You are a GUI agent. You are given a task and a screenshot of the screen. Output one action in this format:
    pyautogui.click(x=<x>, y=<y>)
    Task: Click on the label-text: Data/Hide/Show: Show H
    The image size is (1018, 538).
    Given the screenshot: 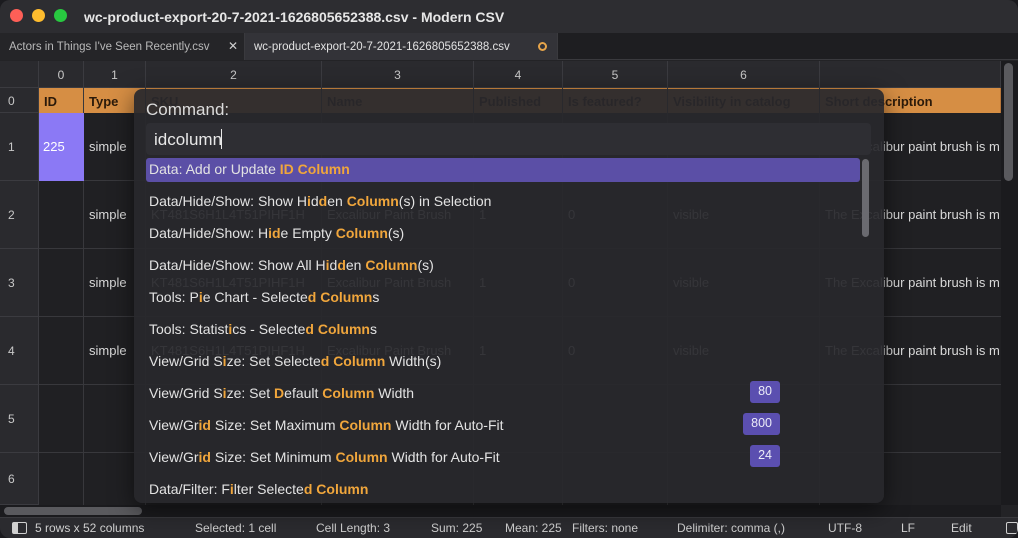 What is the action you would take?
    pyautogui.click(x=228, y=201)
    